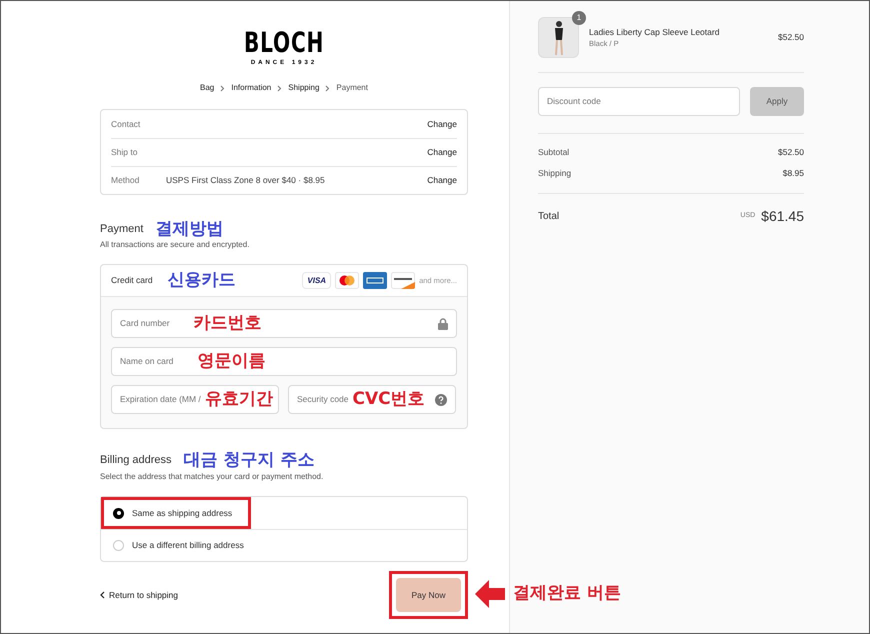 This screenshot has width=870, height=634. I want to click on product-price: $52.50, so click(791, 37).